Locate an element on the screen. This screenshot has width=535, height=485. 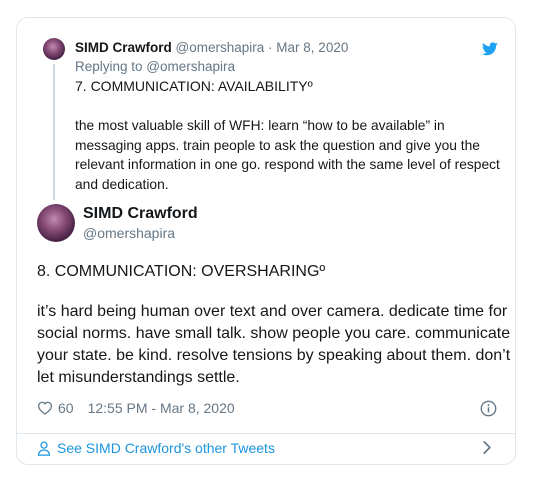
tweet-actions-row: 60 12:55 PM - Mar 8, 2020 is located at coordinates (136, 408).